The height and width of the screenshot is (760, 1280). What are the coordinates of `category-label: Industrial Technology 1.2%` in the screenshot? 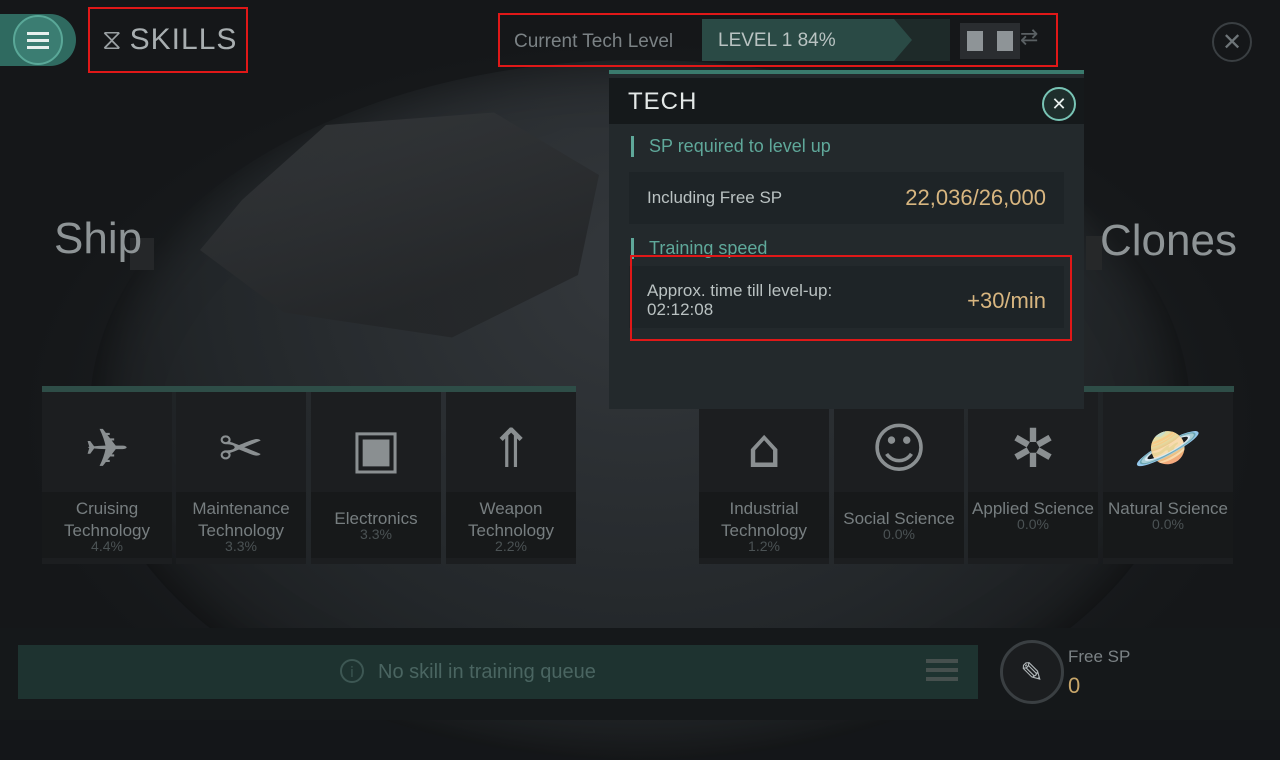 It's located at (764, 525).